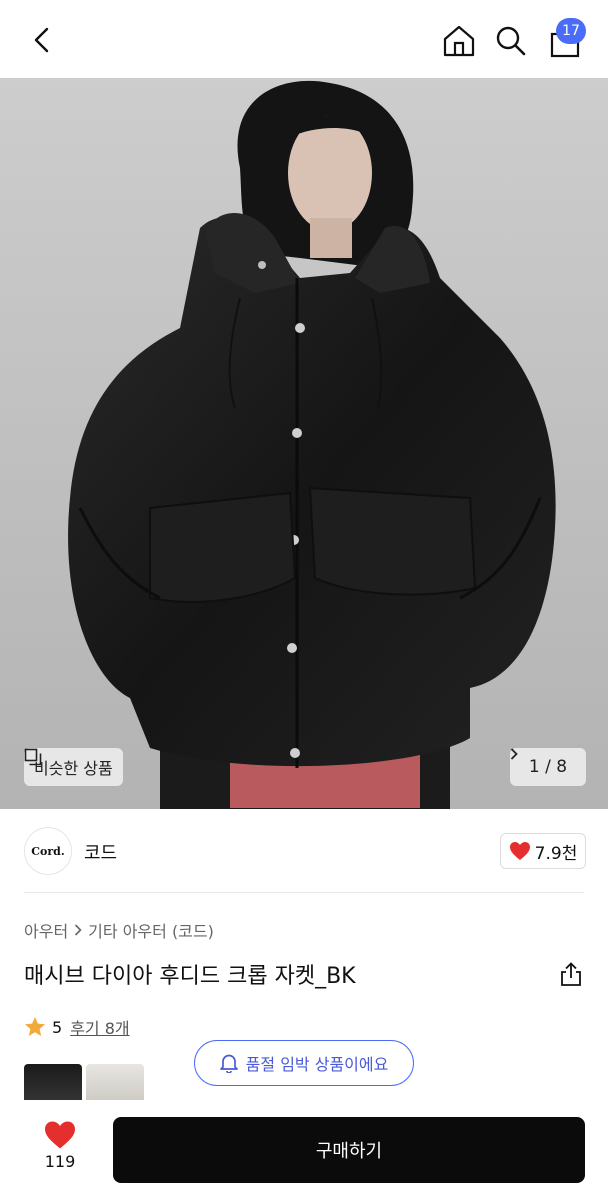  I want to click on search-icon, so click(511, 41).